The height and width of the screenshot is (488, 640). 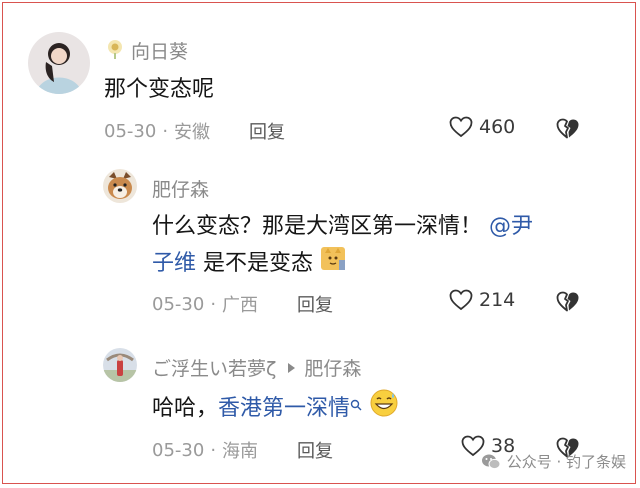 I want to click on grin-sweat-emoji, so click(x=384, y=409).